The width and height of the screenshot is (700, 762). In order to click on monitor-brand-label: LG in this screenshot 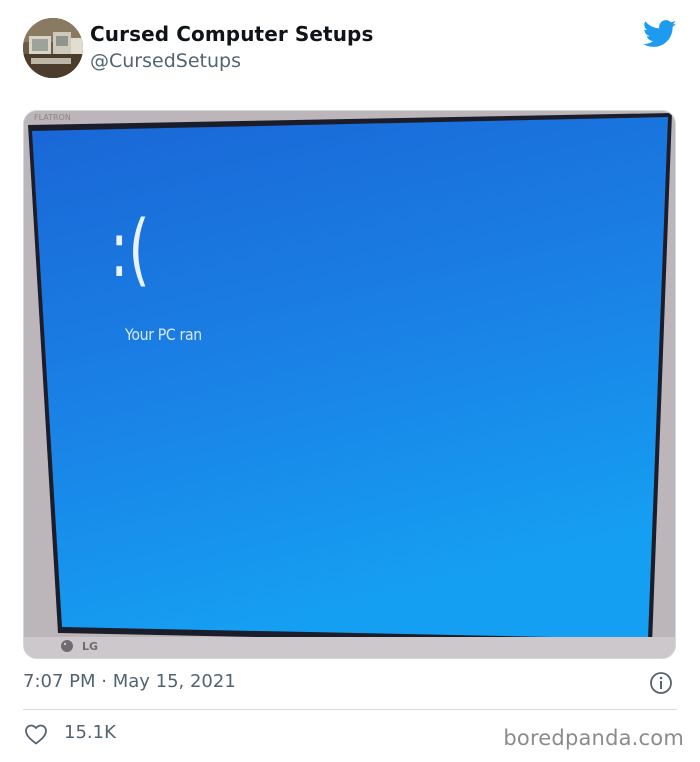, I will do `click(90, 646)`.